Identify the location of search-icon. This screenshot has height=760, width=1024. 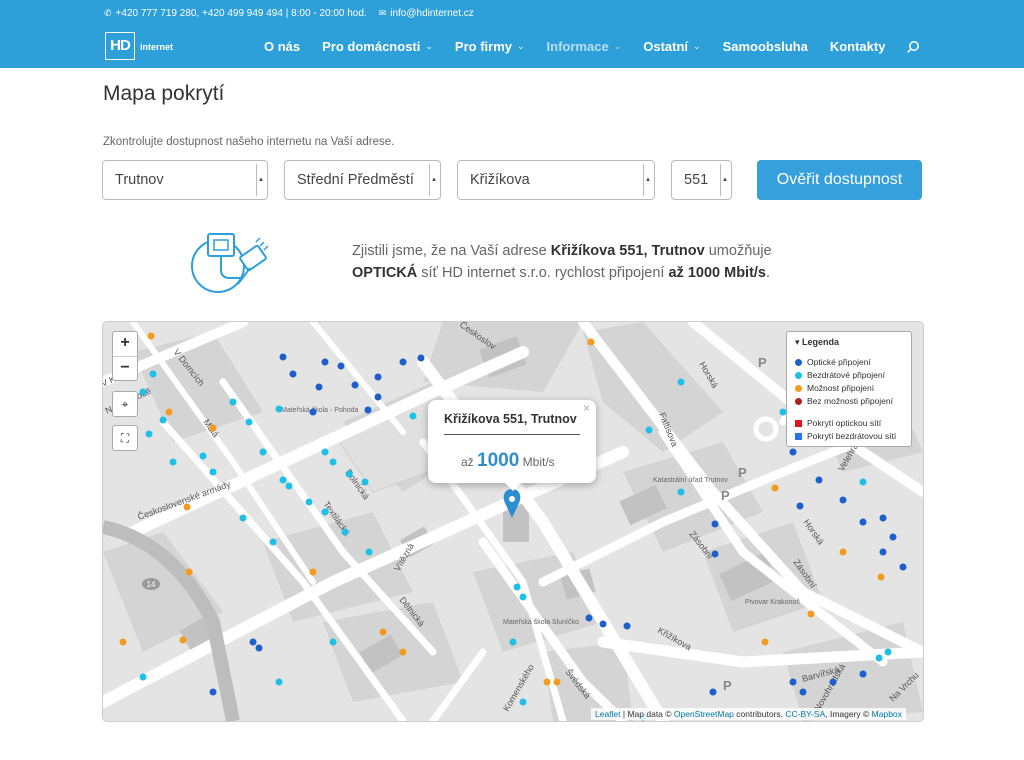
(913, 47).